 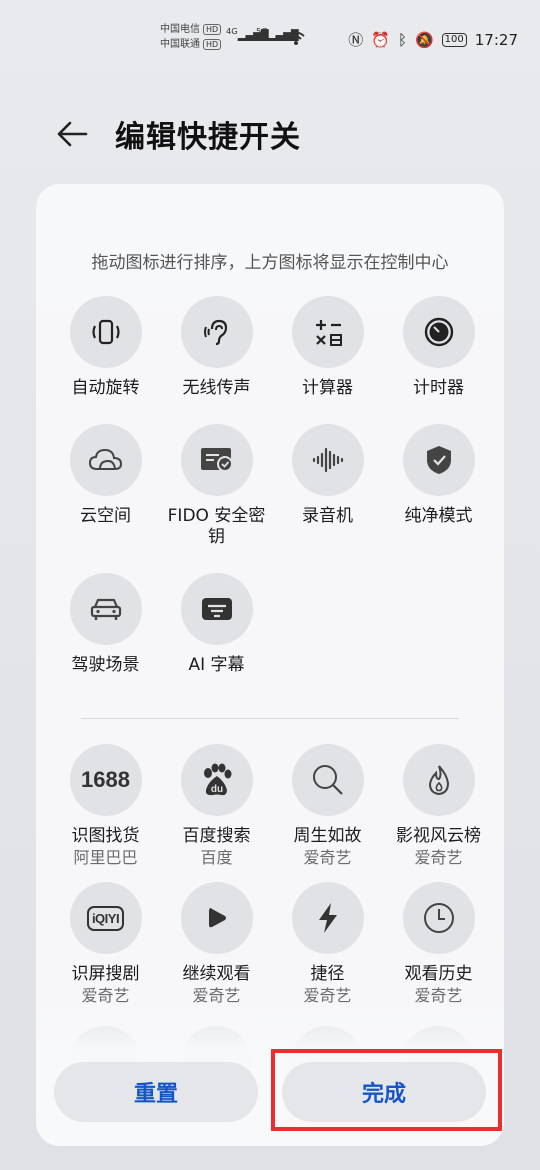 What do you see at coordinates (380, 39) in the screenshot?
I see `alarm-icon: ⏰` at bounding box center [380, 39].